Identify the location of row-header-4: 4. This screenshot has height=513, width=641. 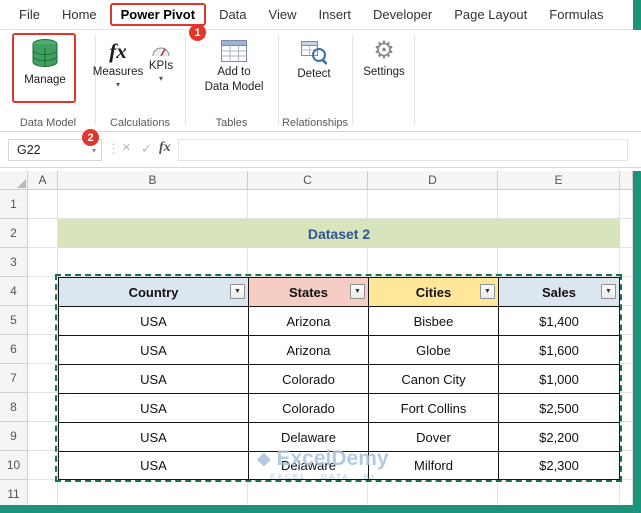
(14, 291).